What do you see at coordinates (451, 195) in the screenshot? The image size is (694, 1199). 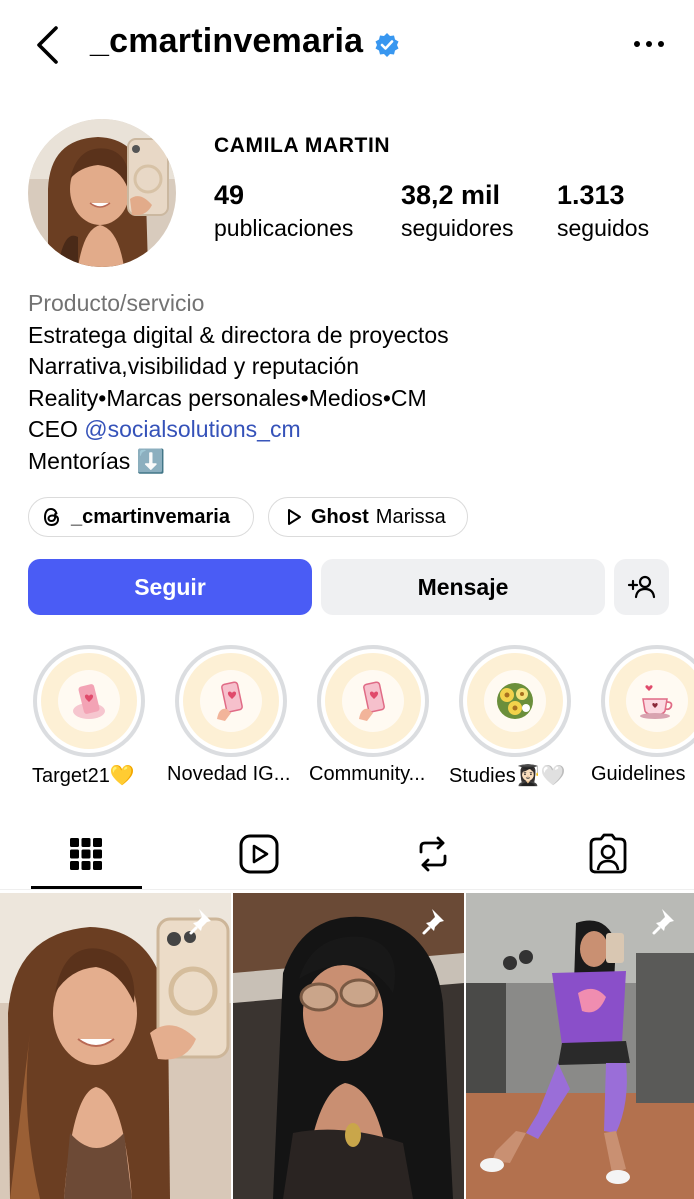 I see `stat-followers-count: 38,2 mil` at bounding box center [451, 195].